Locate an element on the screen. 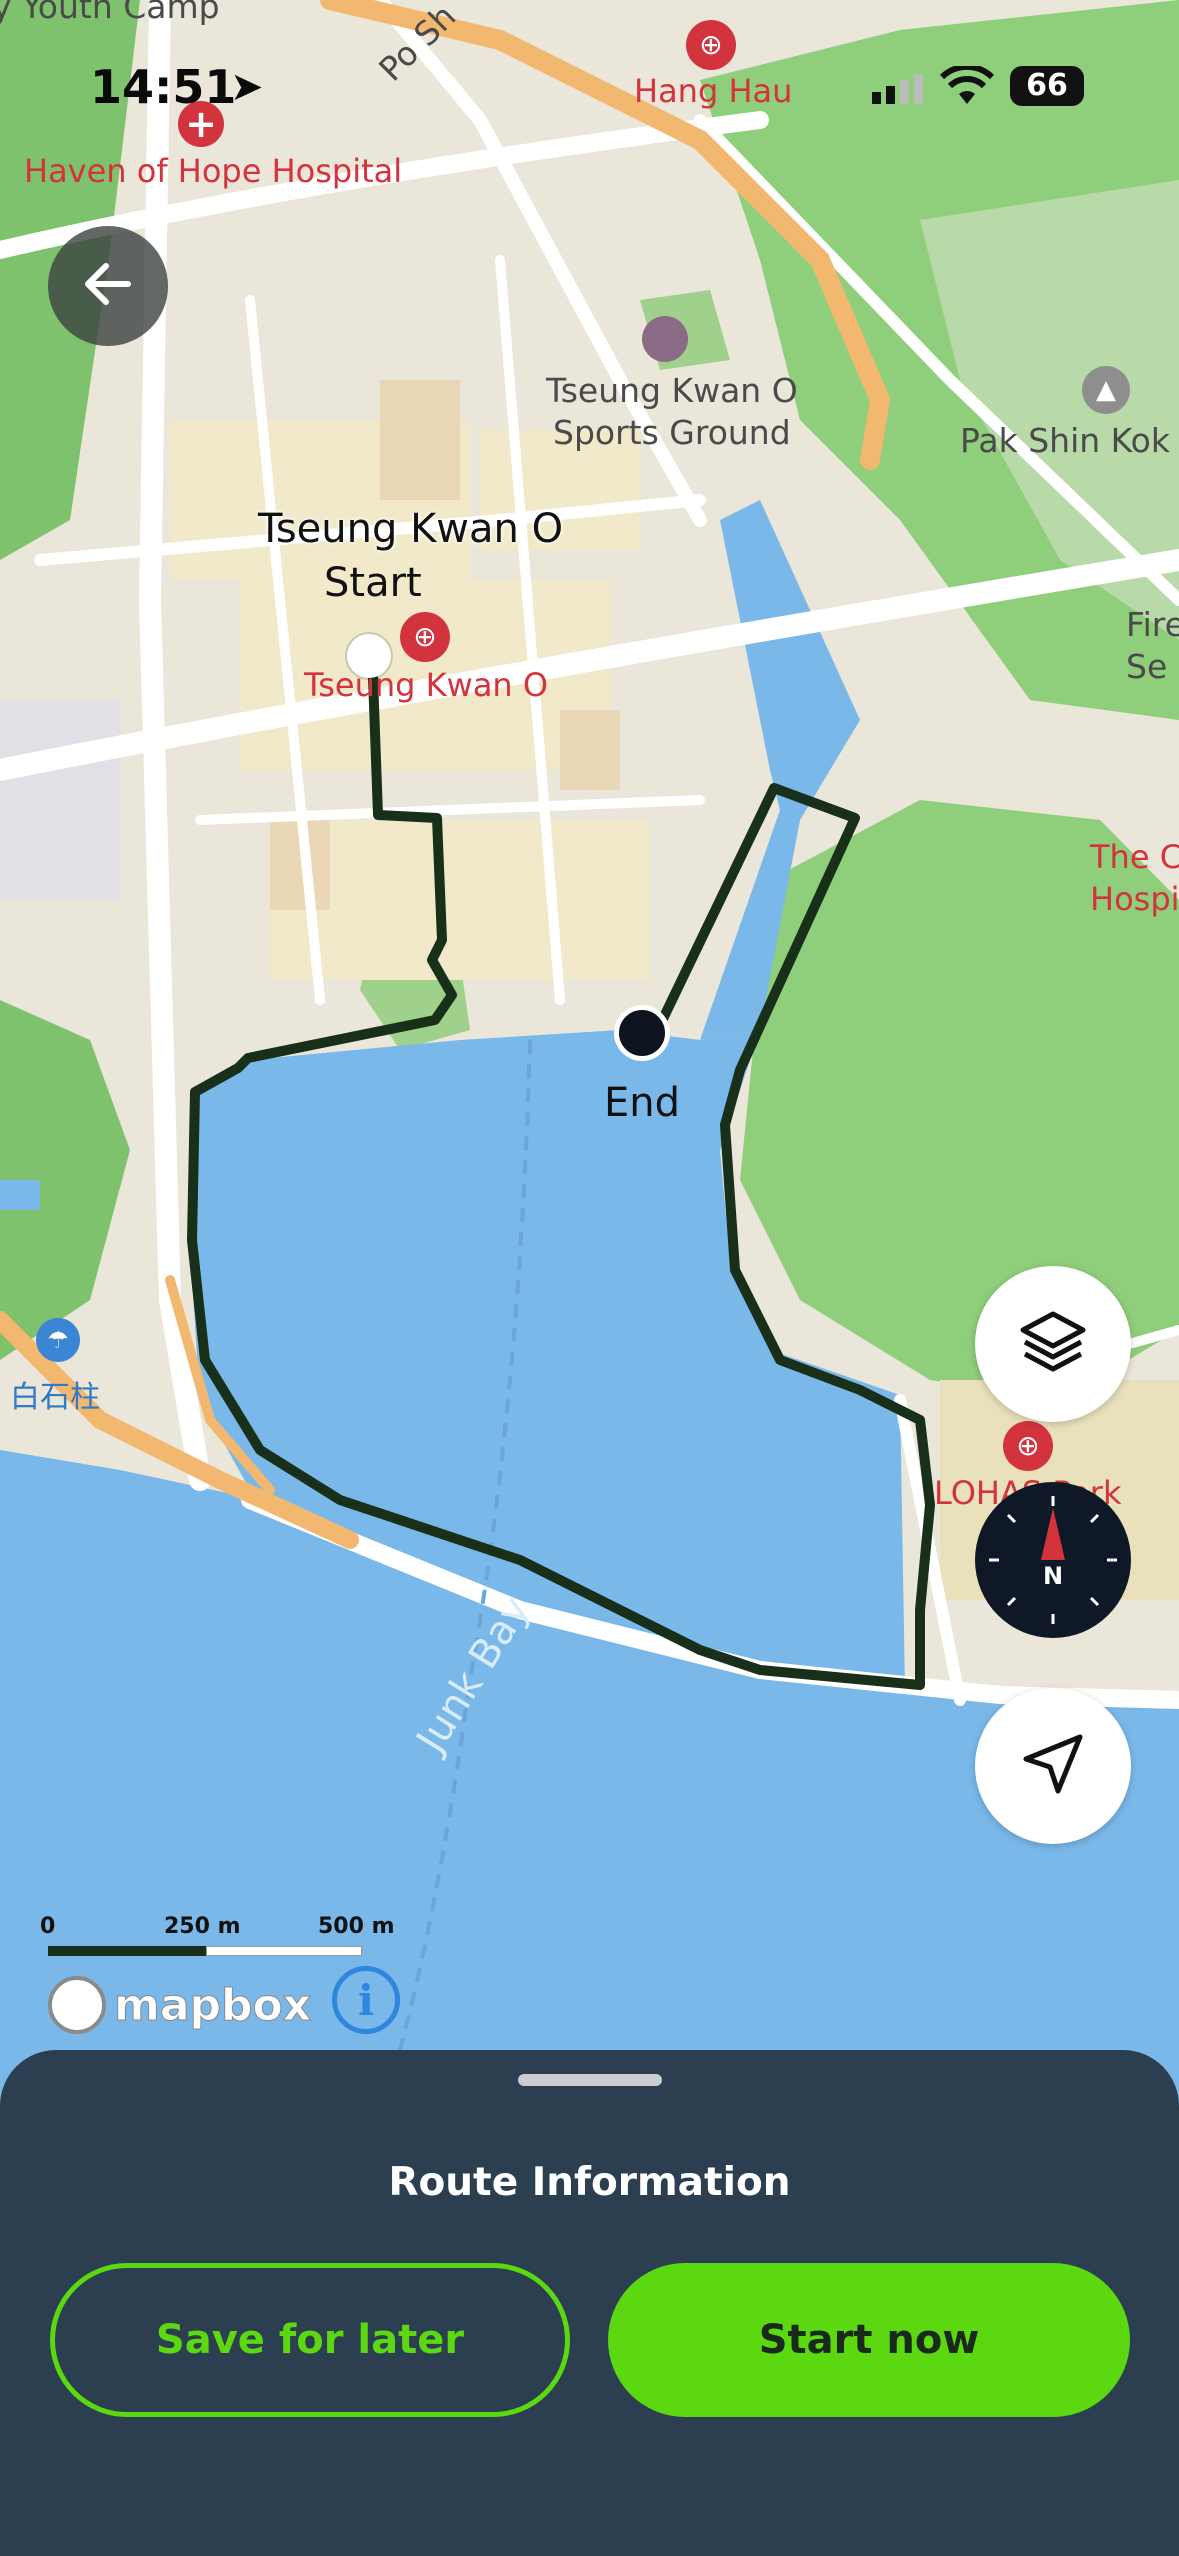 This screenshot has height=2556, width=1179. map-scale-bar: 0 250 m 500 m is located at coordinates (230, 1939).